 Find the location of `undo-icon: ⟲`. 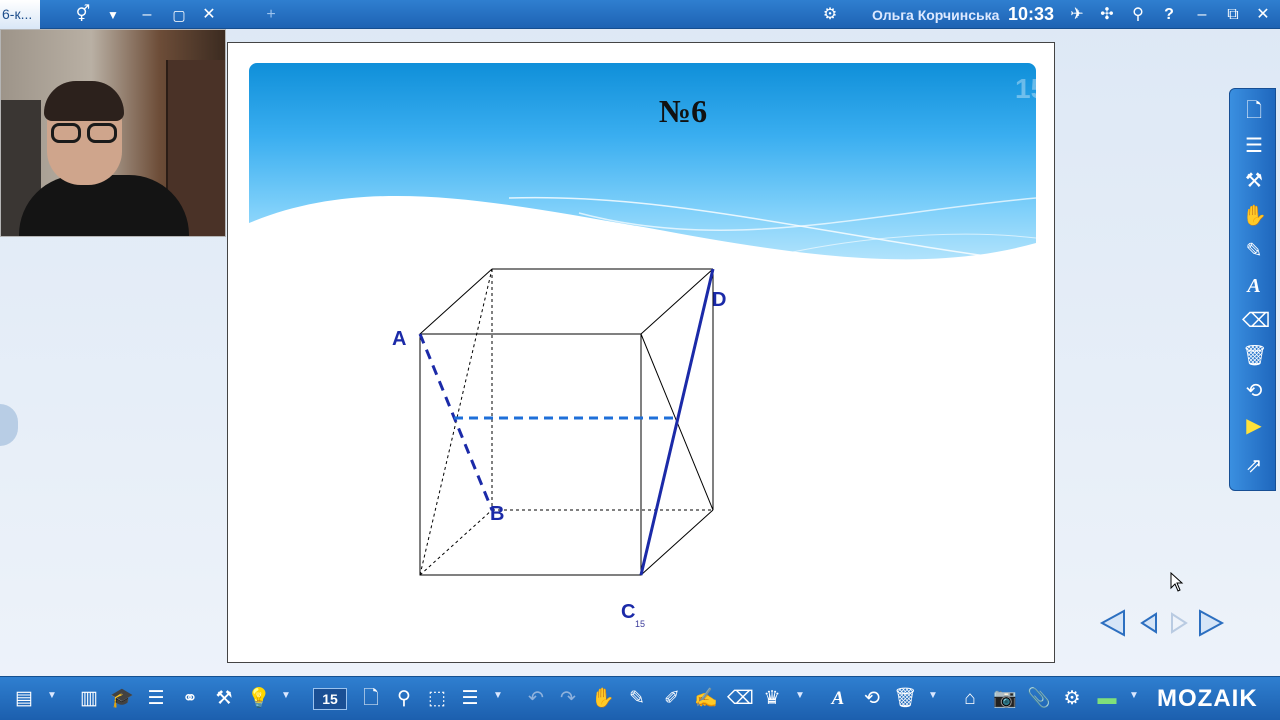

undo-icon: ⟲ is located at coordinates (1254, 391).